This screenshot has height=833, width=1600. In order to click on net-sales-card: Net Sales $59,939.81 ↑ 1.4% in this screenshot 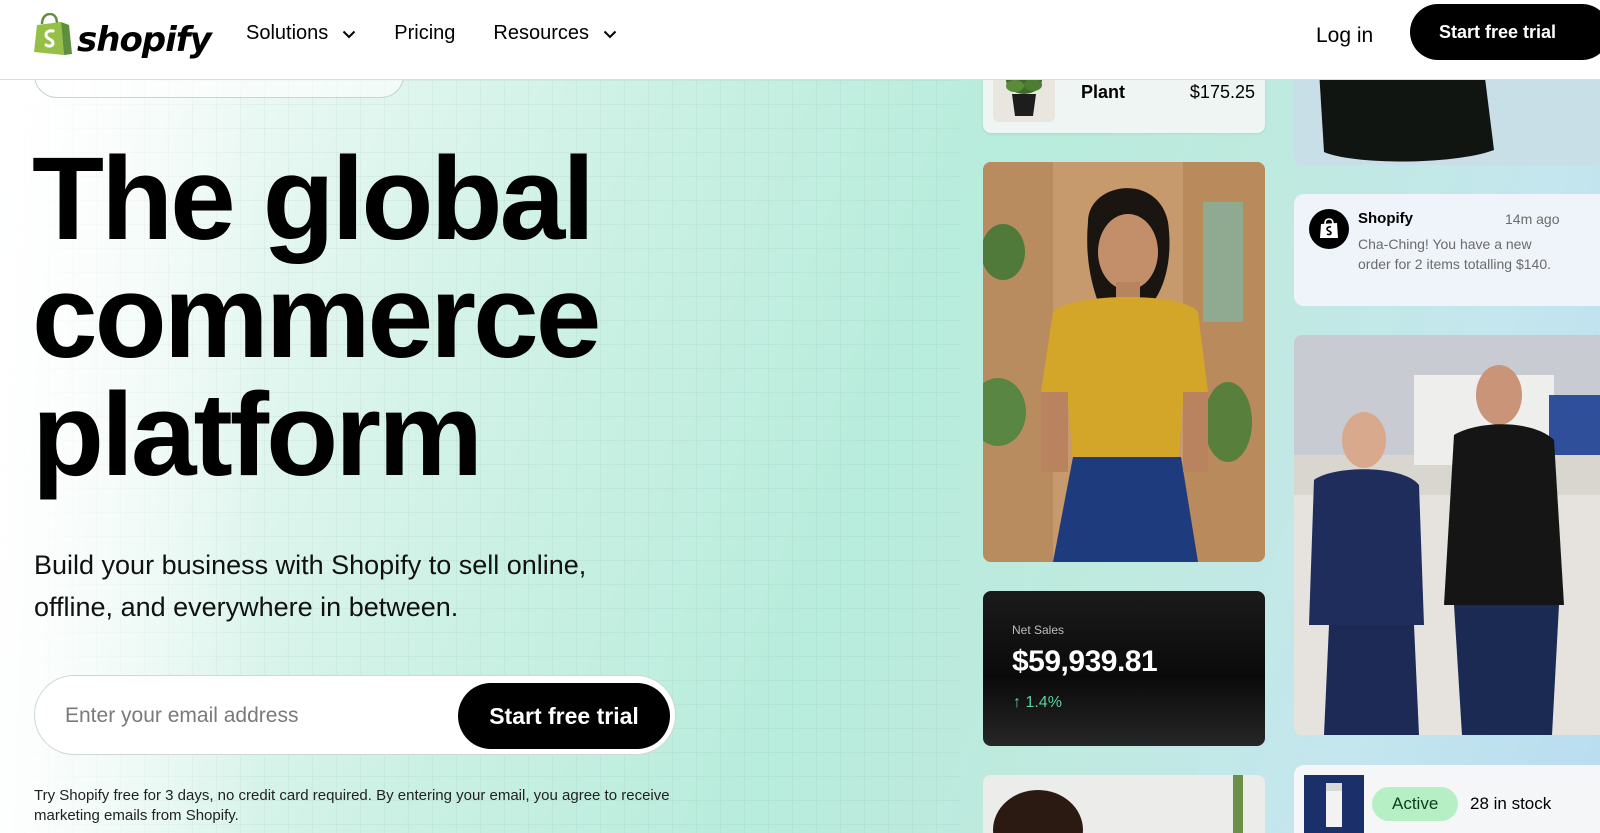, I will do `click(1124, 668)`.